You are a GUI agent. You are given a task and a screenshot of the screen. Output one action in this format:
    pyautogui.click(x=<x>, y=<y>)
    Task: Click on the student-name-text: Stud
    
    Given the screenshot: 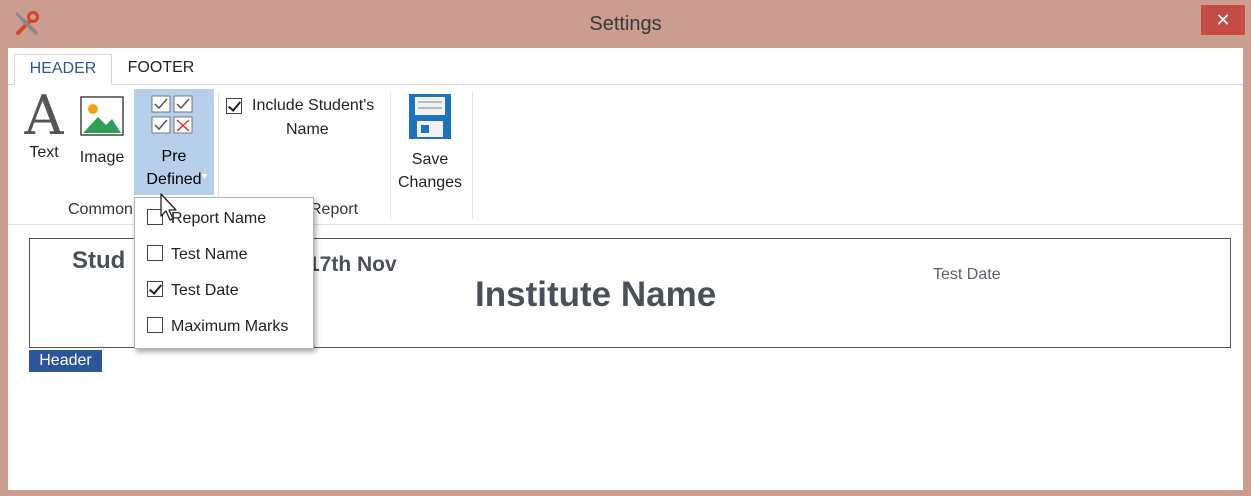 What is the action you would take?
    pyautogui.click(x=98, y=261)
    